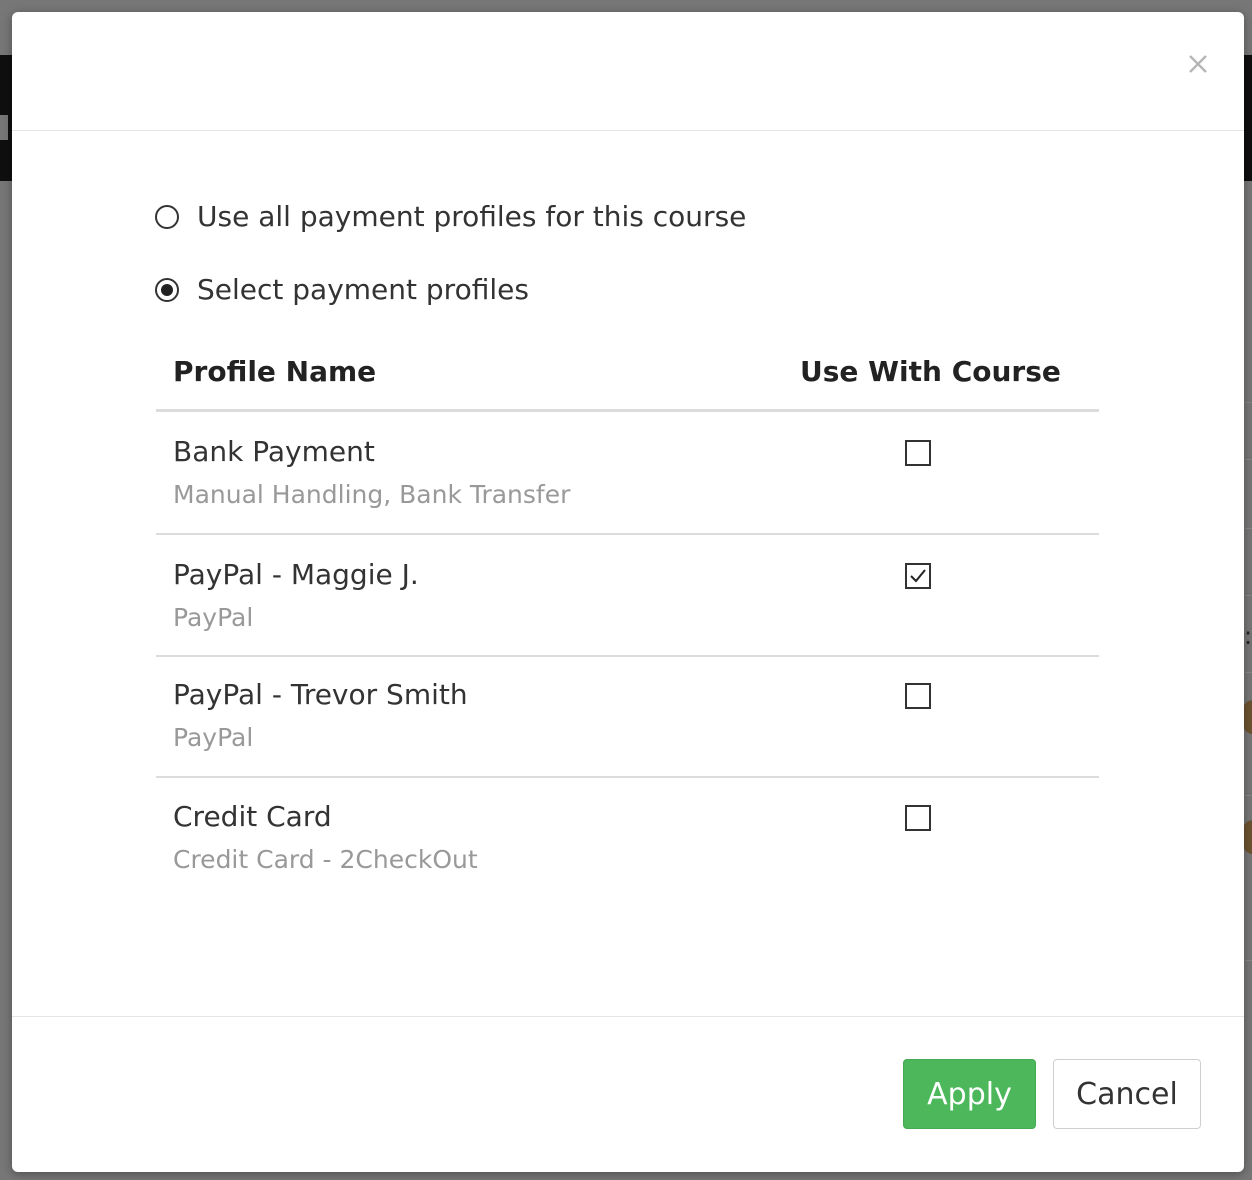  I want to click on column-header-profile-name: Profile Name, so click(275, 371).